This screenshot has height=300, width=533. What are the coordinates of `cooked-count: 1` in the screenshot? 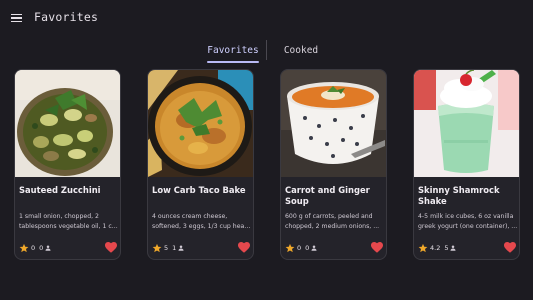 It's located at (174, 248).